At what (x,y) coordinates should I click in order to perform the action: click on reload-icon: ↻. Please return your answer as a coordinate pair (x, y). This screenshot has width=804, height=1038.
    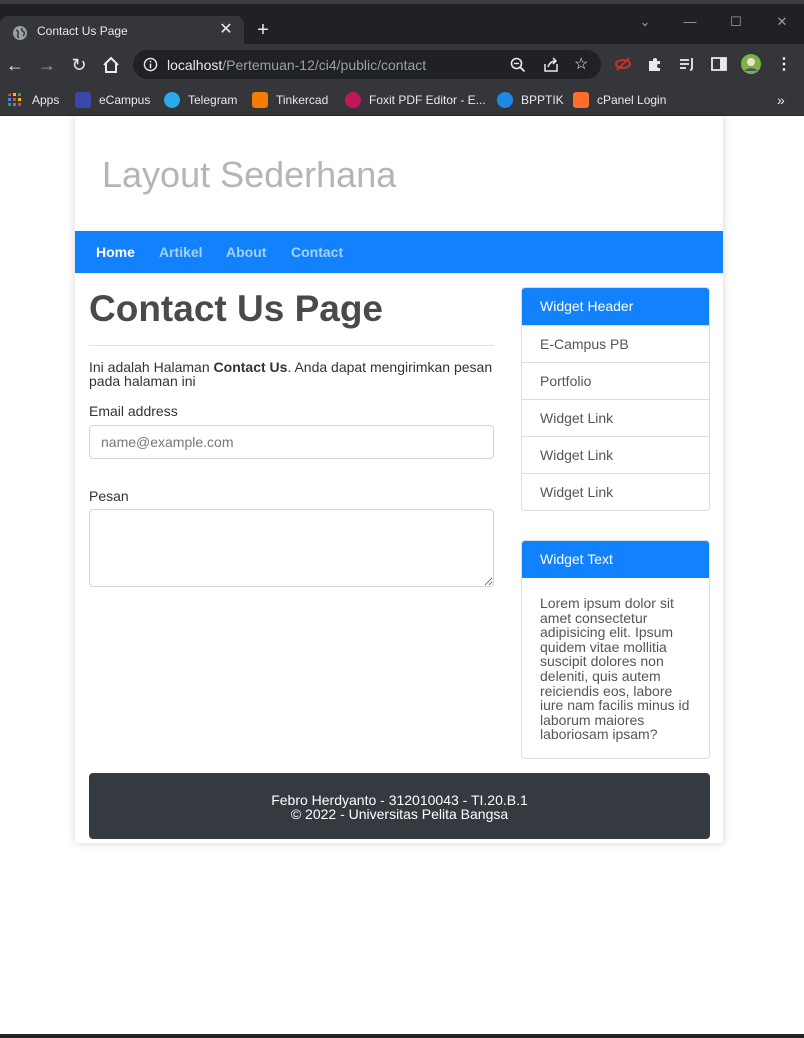
    Looking at the image, I should click on (79, 65).